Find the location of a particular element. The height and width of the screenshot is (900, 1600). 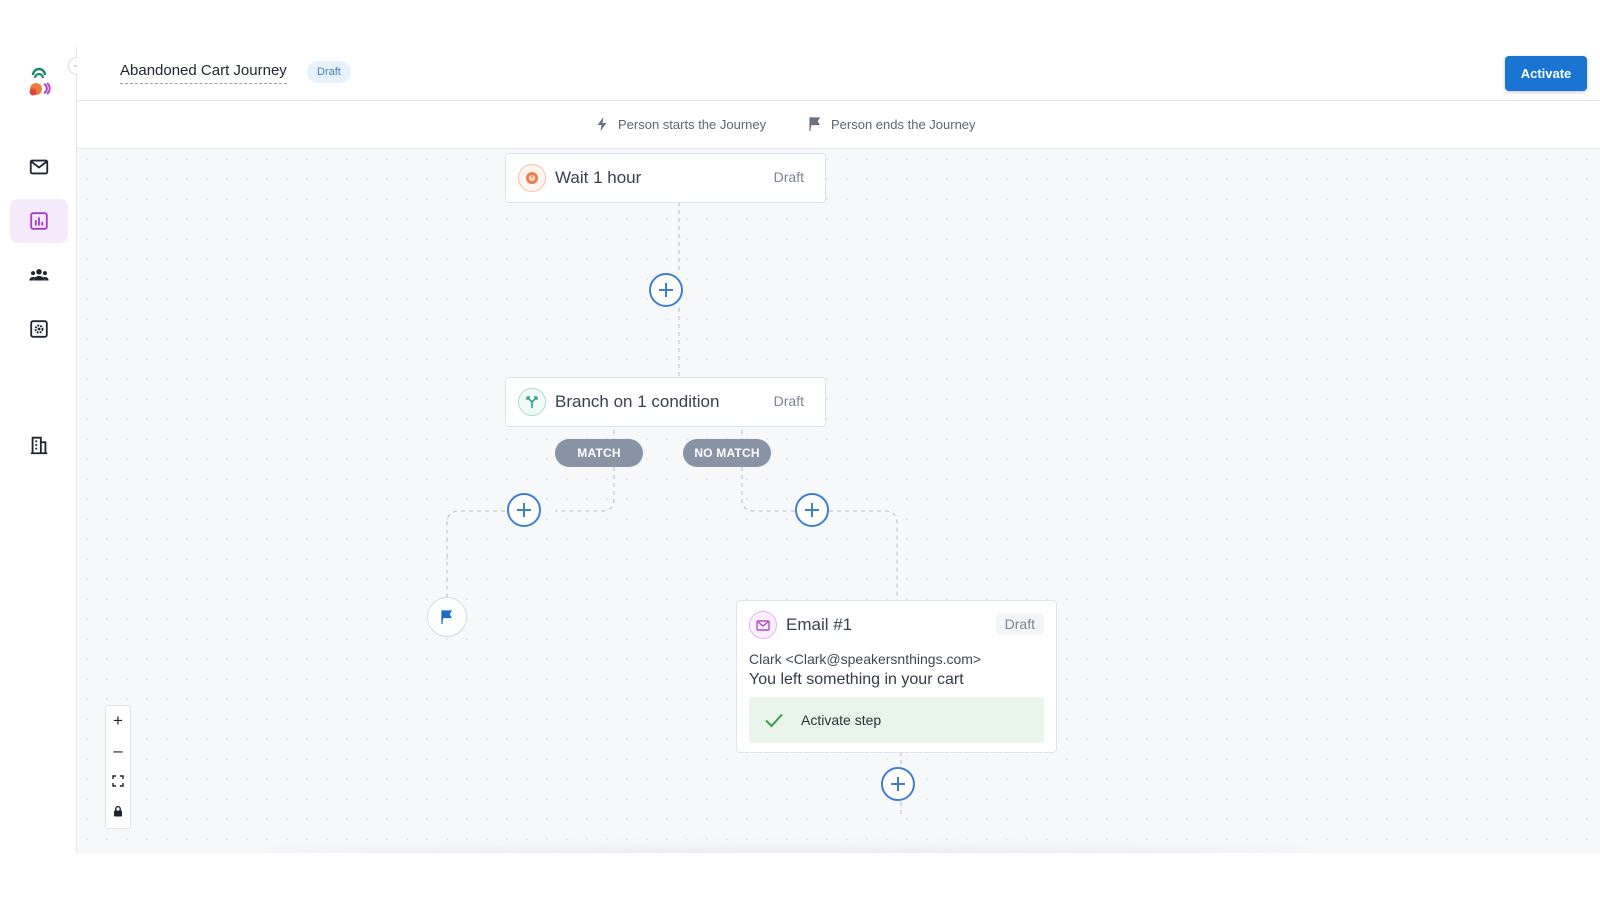

settings-icon is located at coordinates (39, 329).